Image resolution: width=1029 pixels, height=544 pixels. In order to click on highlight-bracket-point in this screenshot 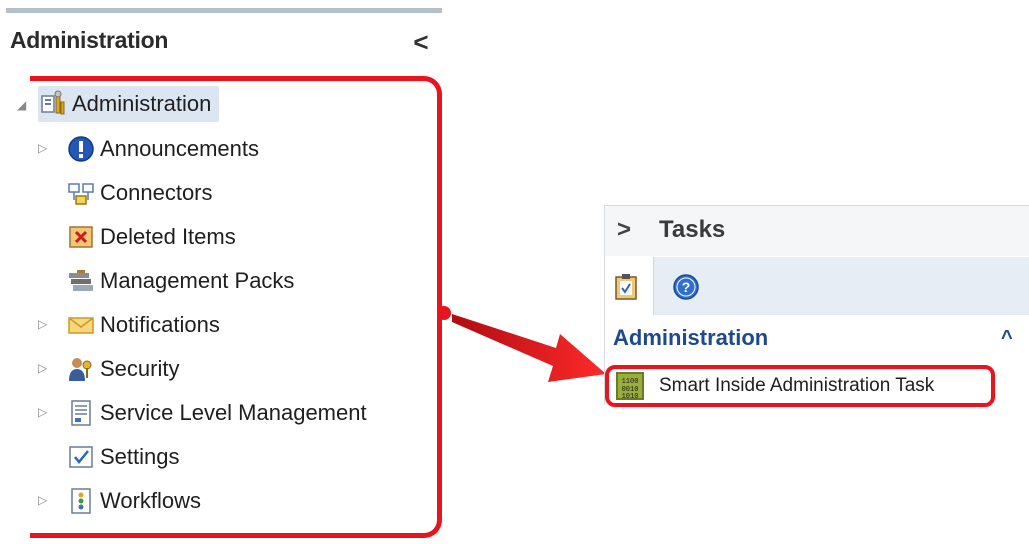, I will do `click(444, 313)`.